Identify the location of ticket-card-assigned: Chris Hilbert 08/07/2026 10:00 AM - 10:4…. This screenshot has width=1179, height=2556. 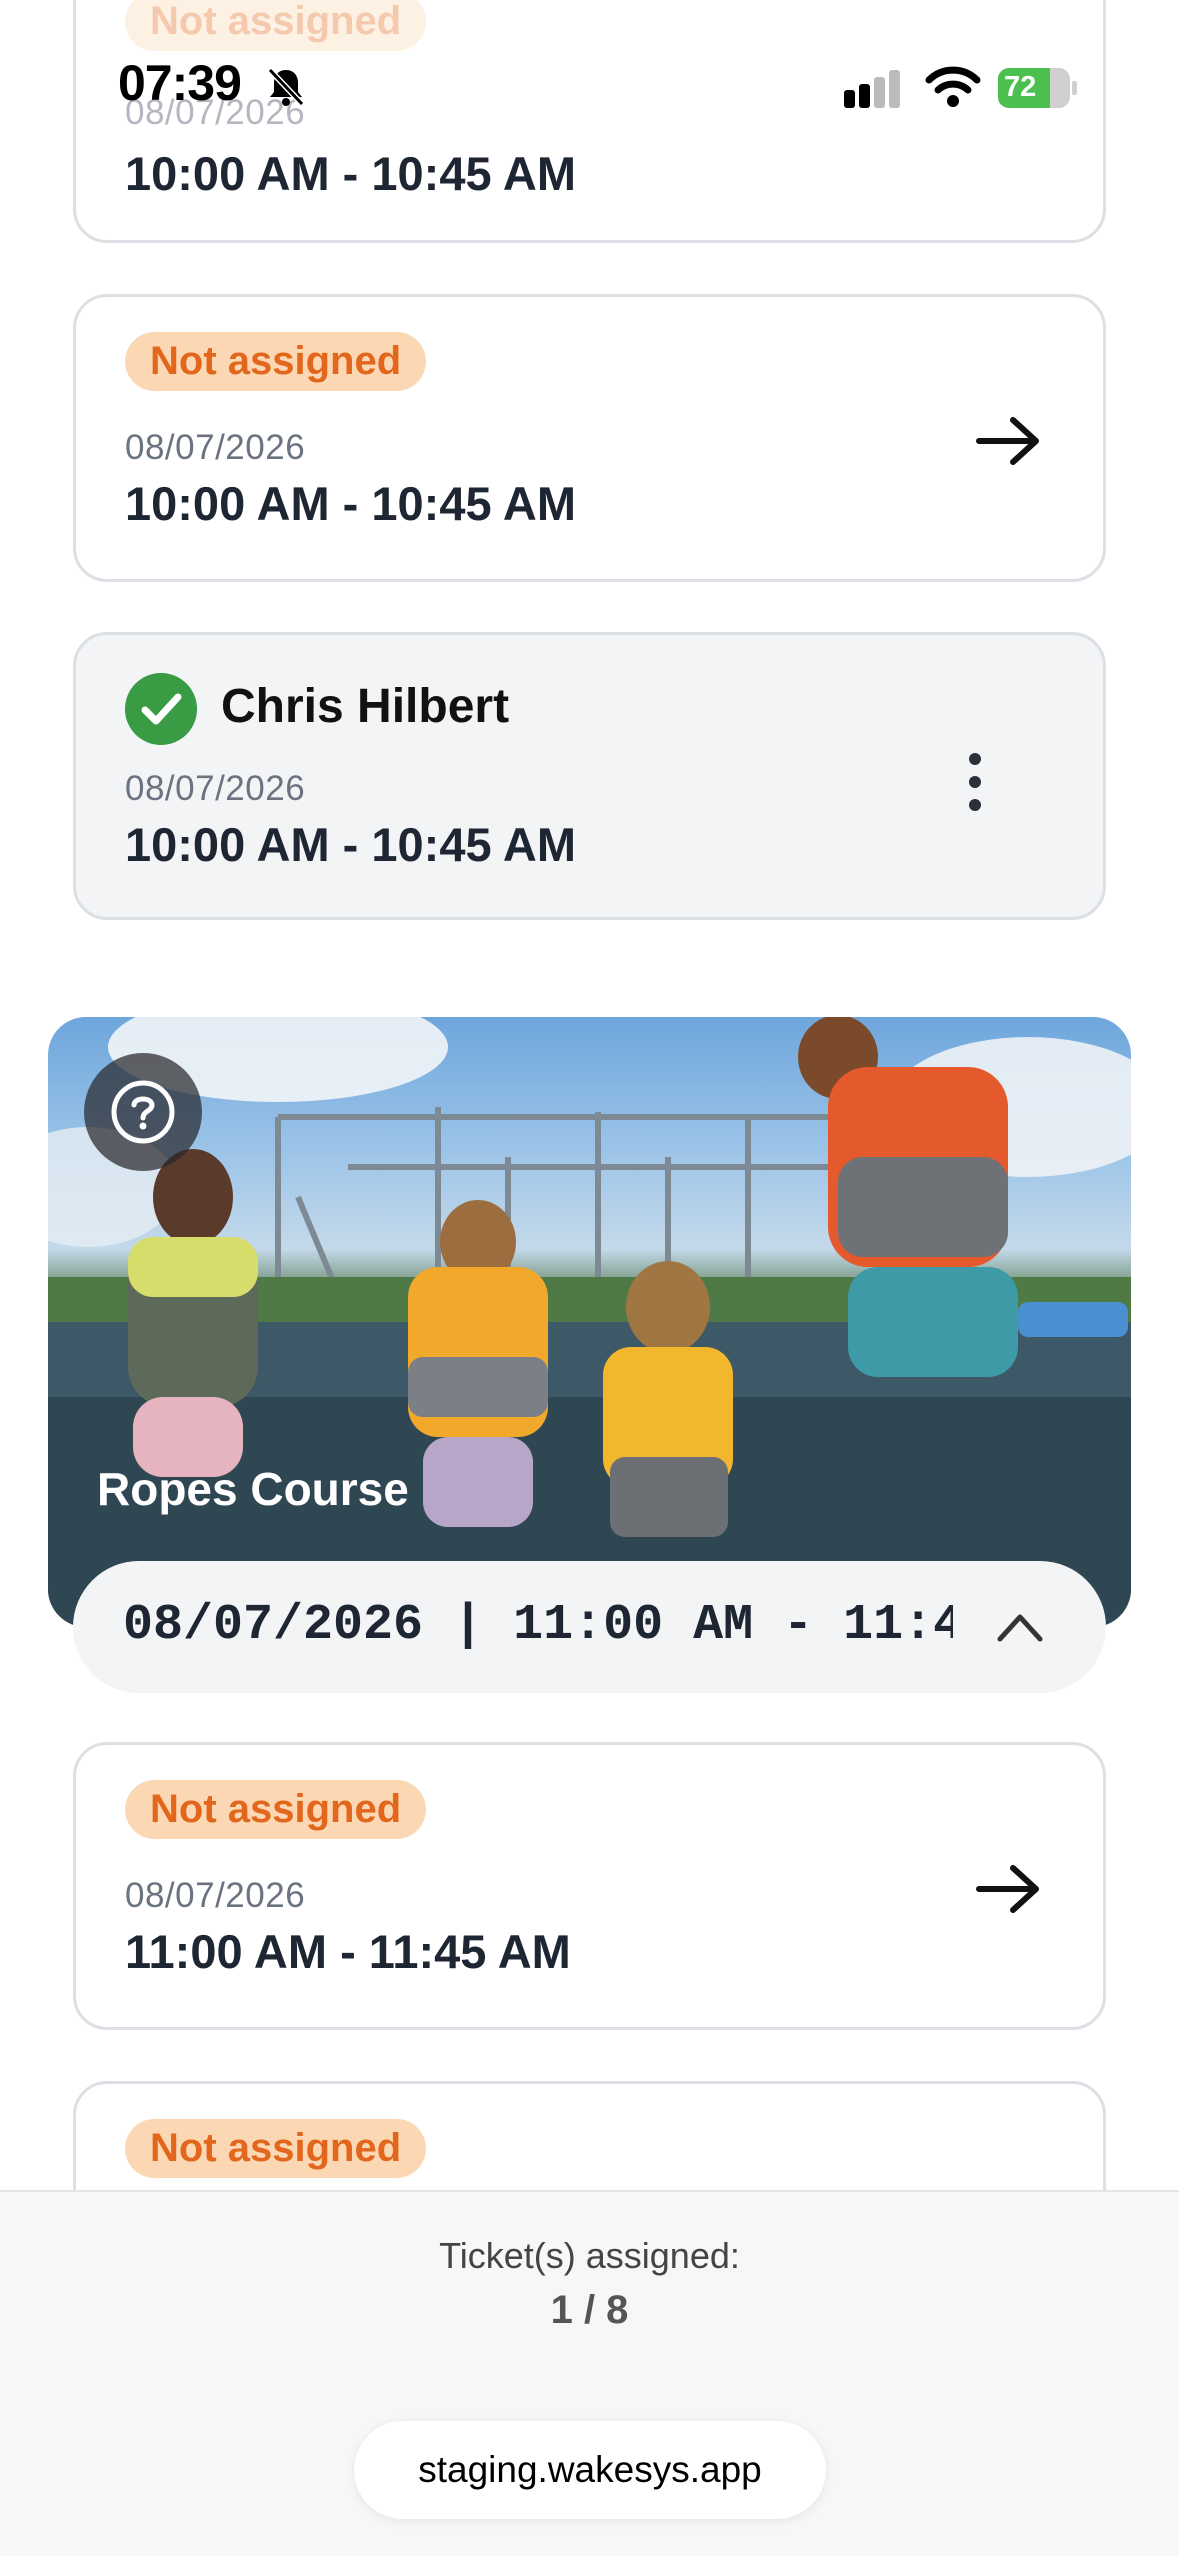
(589, 776).